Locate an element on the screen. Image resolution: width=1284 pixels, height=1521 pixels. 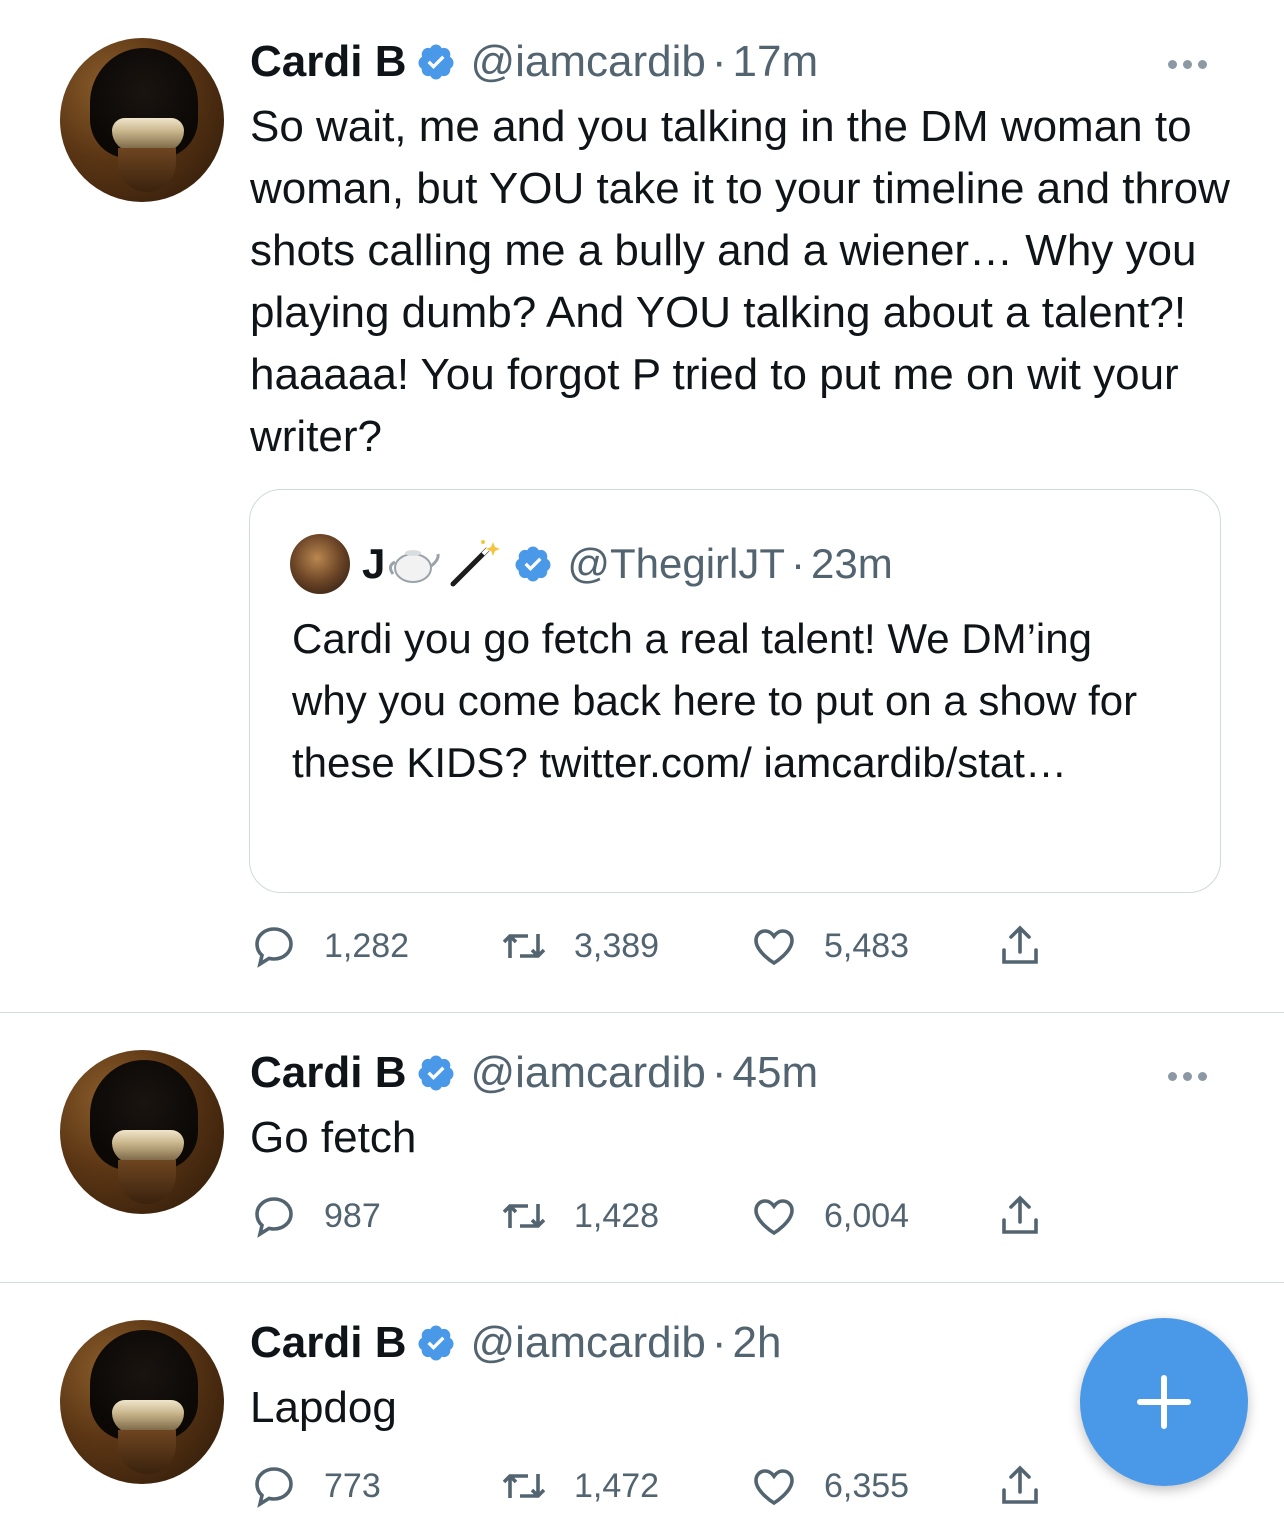
like-button: 6,355 is located at coordinates (829, 1486).